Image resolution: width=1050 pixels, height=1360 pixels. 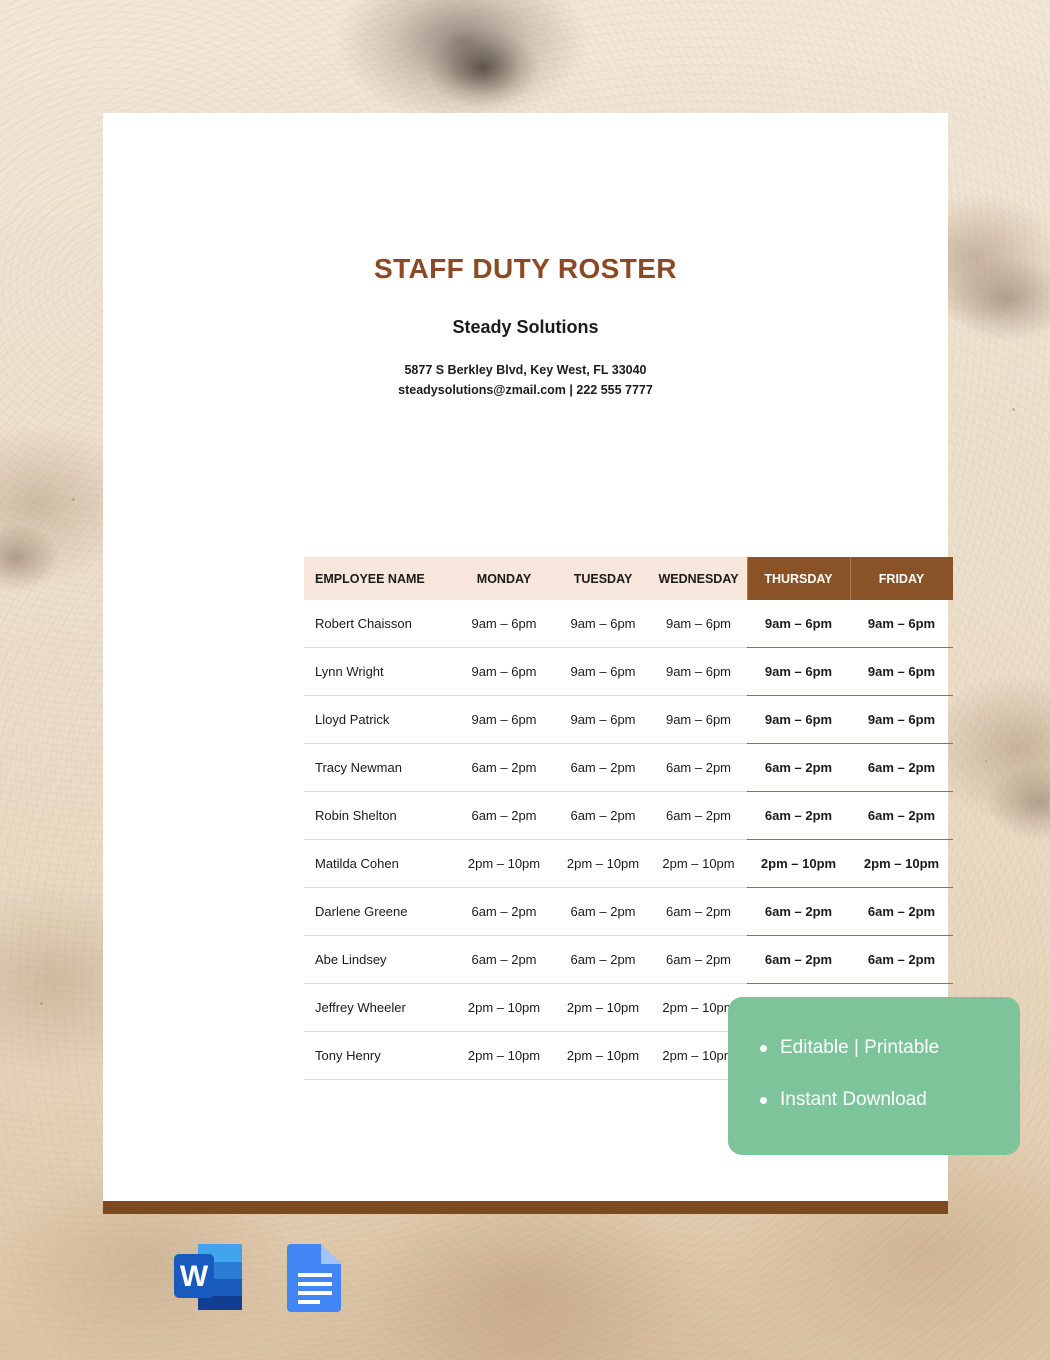 What do you see at coordinates (378, 815) in the screenshot?
I see `cell-employee-name: Robin Shelton` at bounding box center [378, 815].